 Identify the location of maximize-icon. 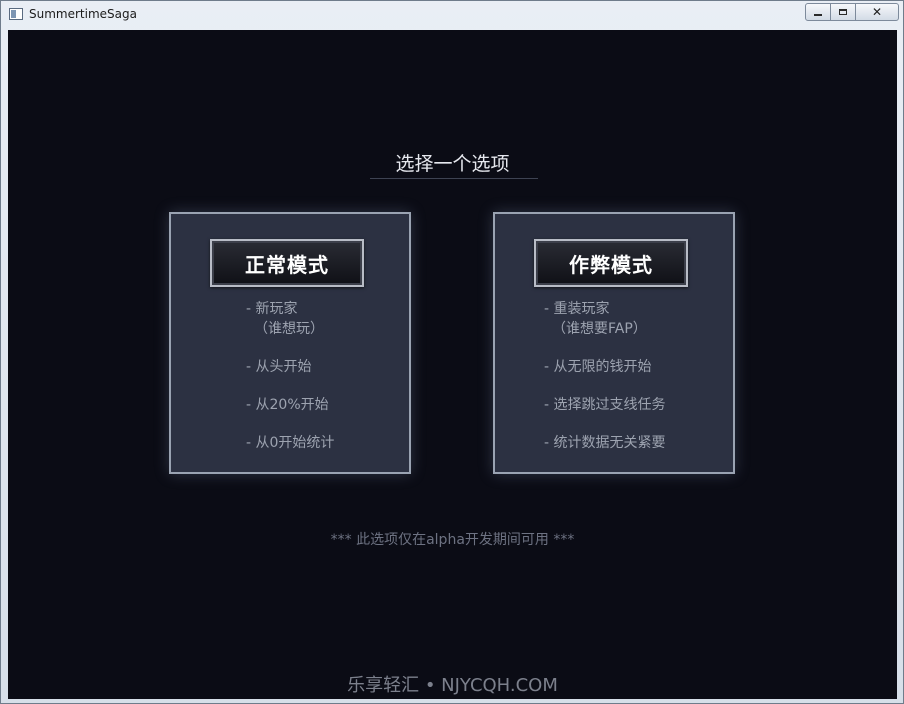
(843, 12).